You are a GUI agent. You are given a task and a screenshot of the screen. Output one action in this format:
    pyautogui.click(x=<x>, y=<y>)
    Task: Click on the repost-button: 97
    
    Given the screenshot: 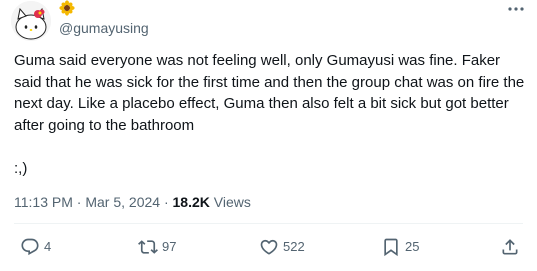 What is the action you would take?
    pyautogui.click(x=157, y=247)
    